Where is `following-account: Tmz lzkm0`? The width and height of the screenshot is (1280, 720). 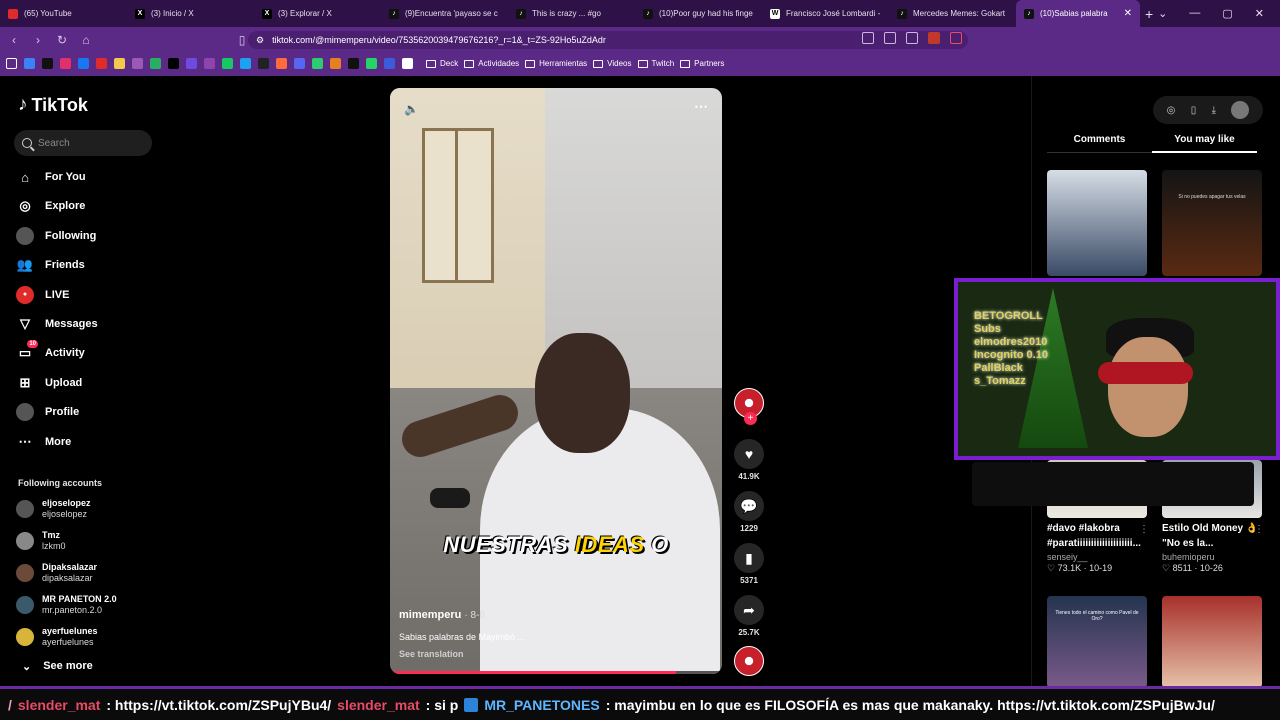
following-account: Tmz lzkm0 is located at coordinates (41, 541).